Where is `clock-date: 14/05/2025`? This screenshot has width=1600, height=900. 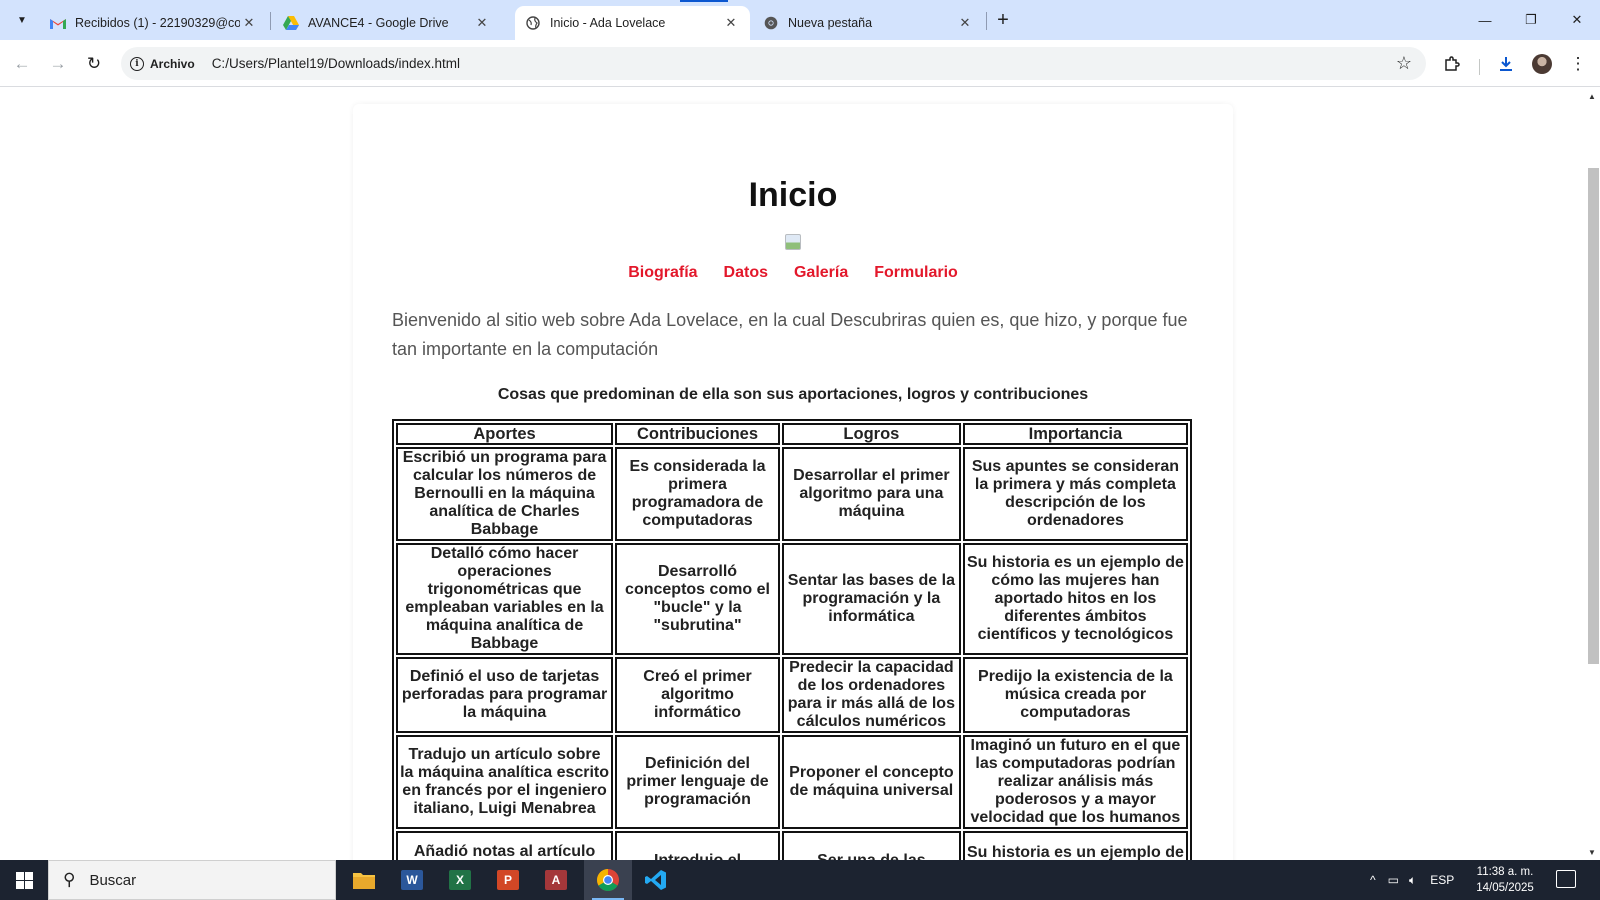
clock-date: 14/05/2025 is located at coordinates (1505, 888).